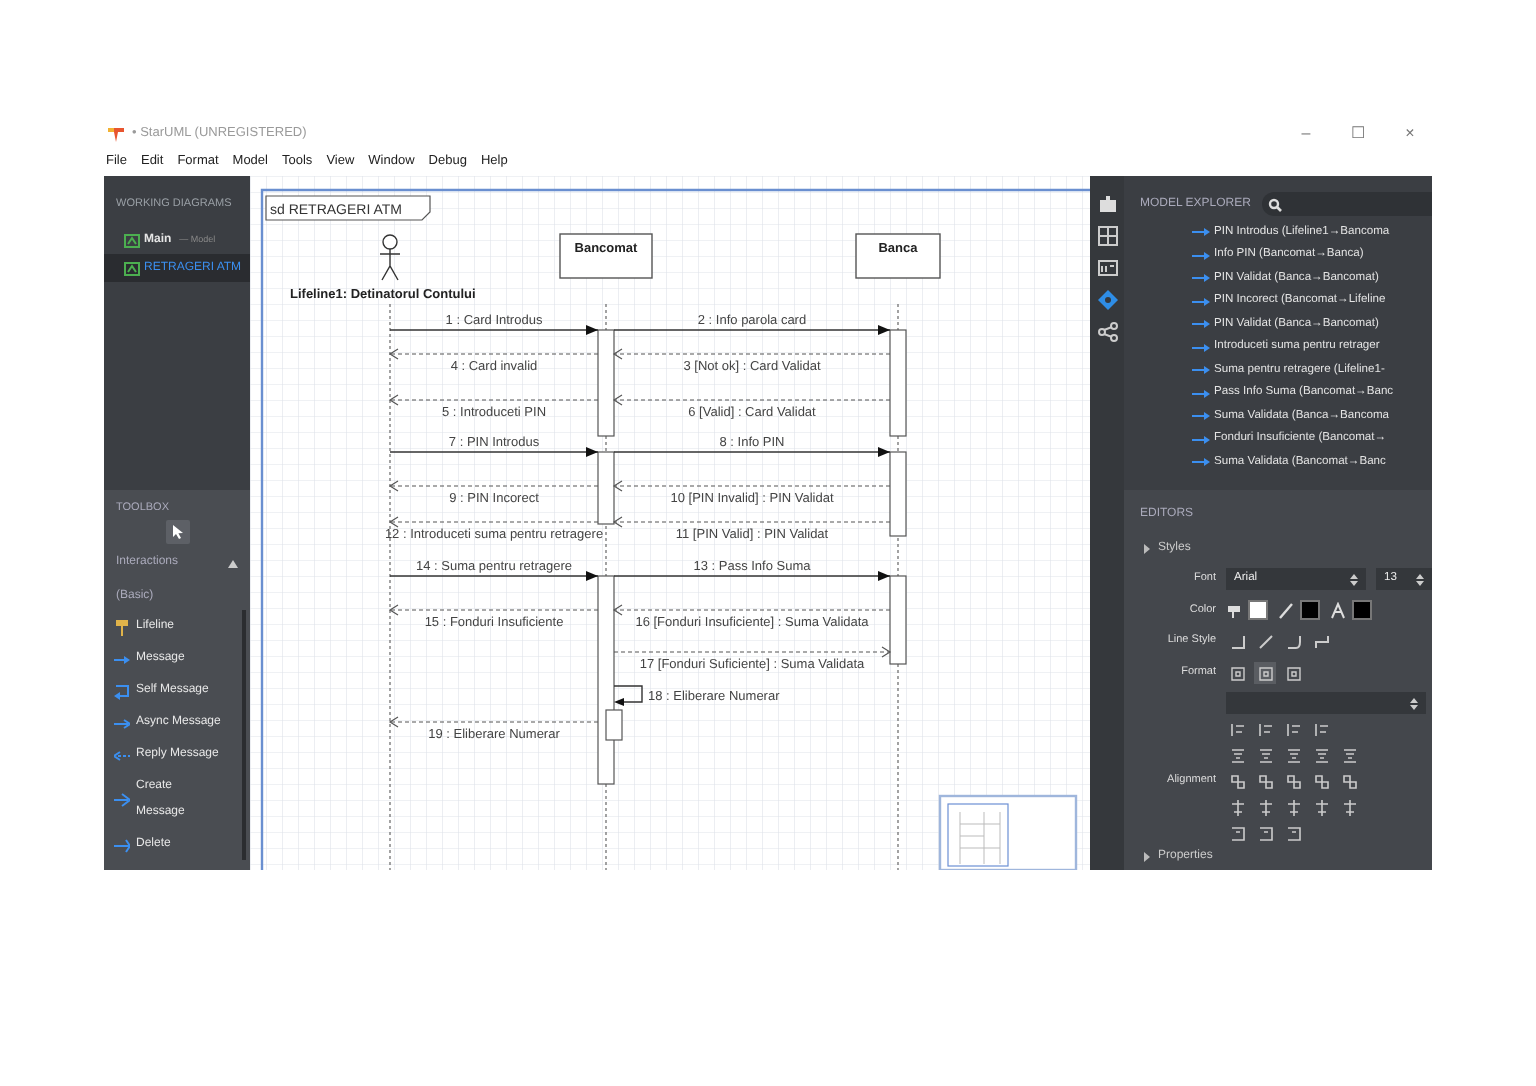  What do you see at coordinates (1358, 134) in the screenshot?
I see `maximize-button: ☐` at bounding box center [1358, 134].